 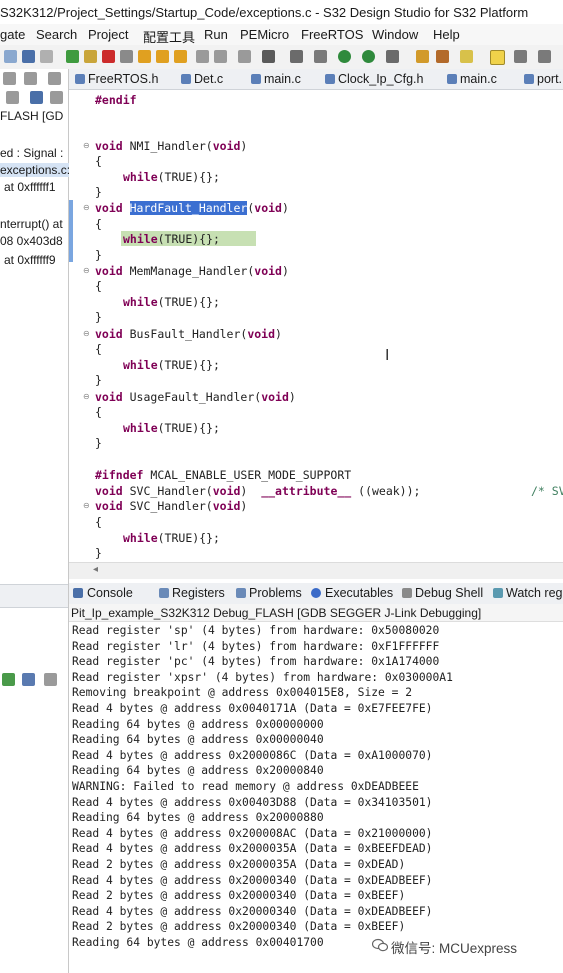 What do you see at coordinates (110, 593) in the screenshot?
I see `tab-console: Console` at bounding box center [110, 593].